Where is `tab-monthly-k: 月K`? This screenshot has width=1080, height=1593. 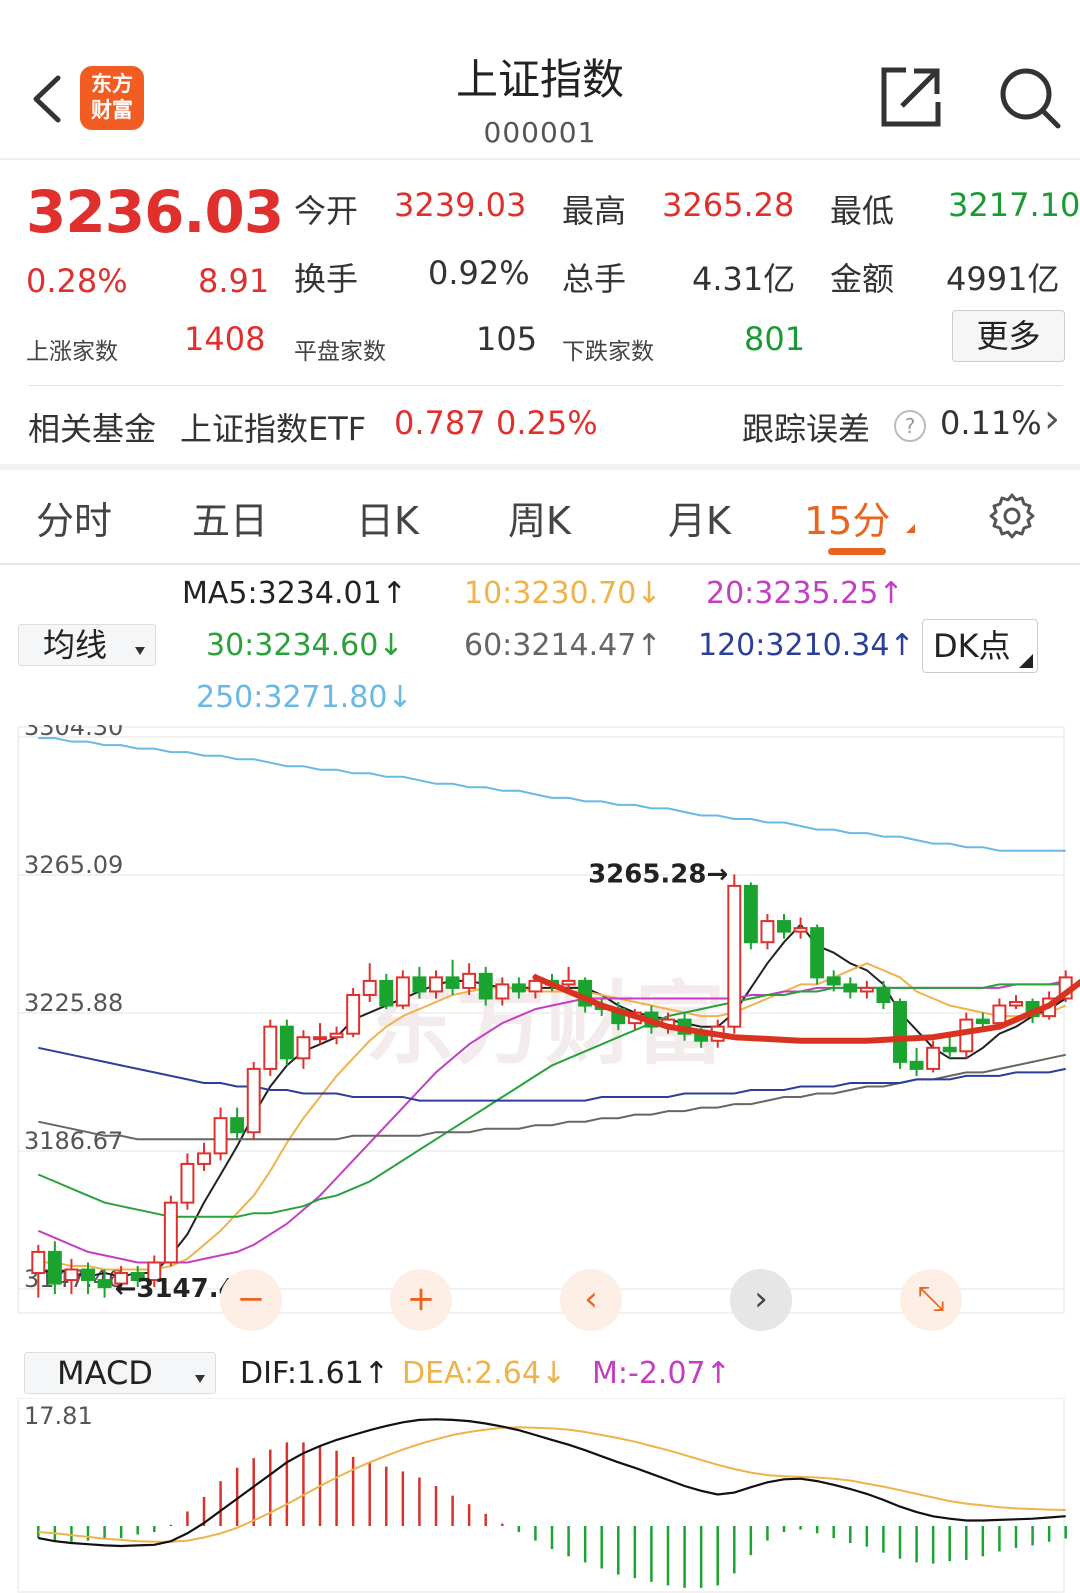
tab-monthly-k: 月K is located at coordinates (699, 517).